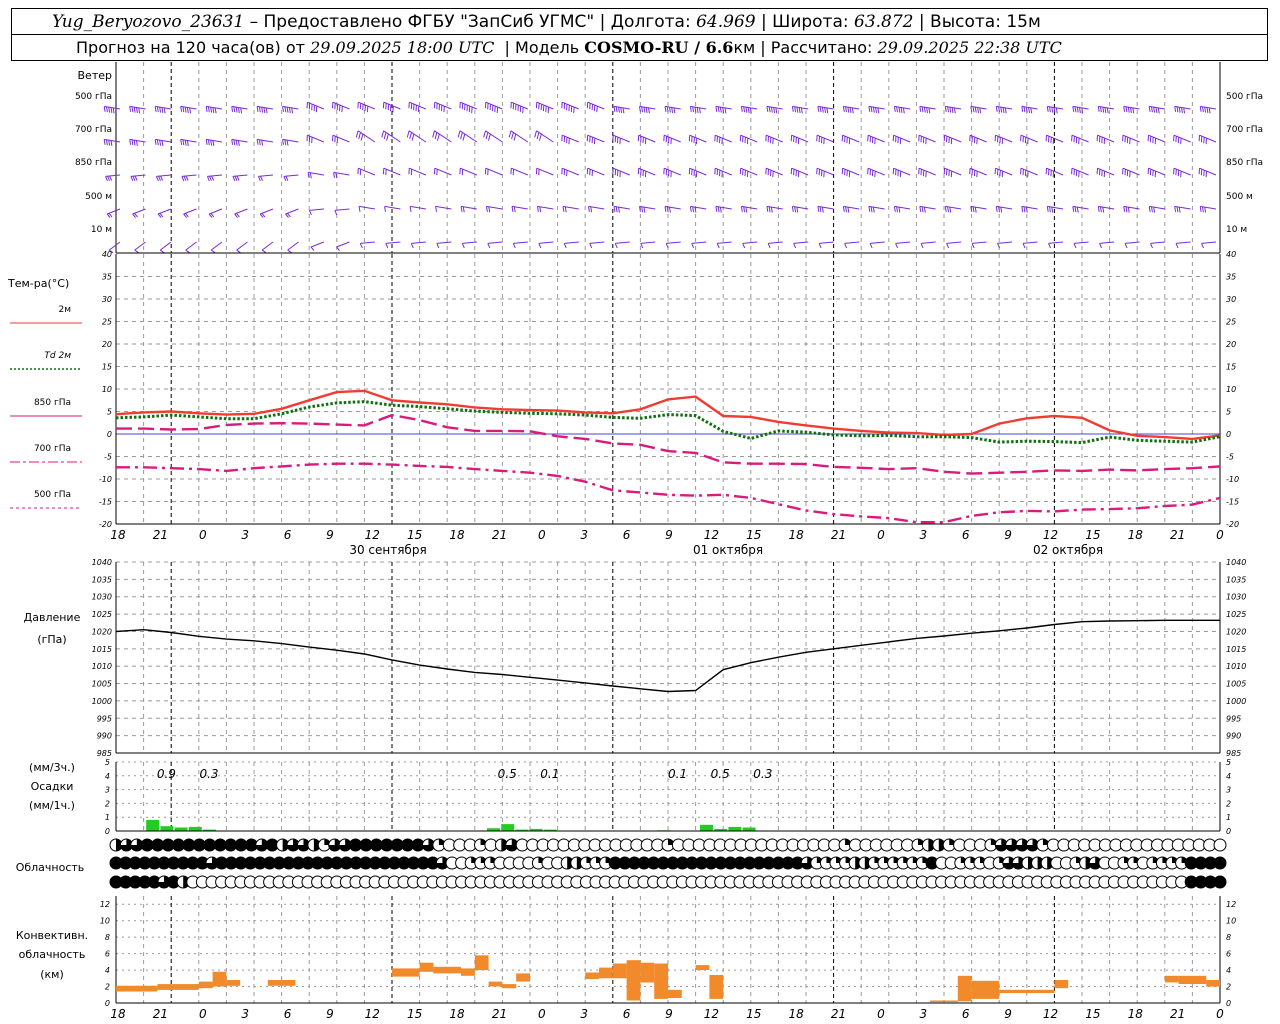 This screenshot has height=1024, width=1280. Describe the element at coordinates (107, 1003) in the screenshot. I see `conv-ytick-left: 0` at that location.